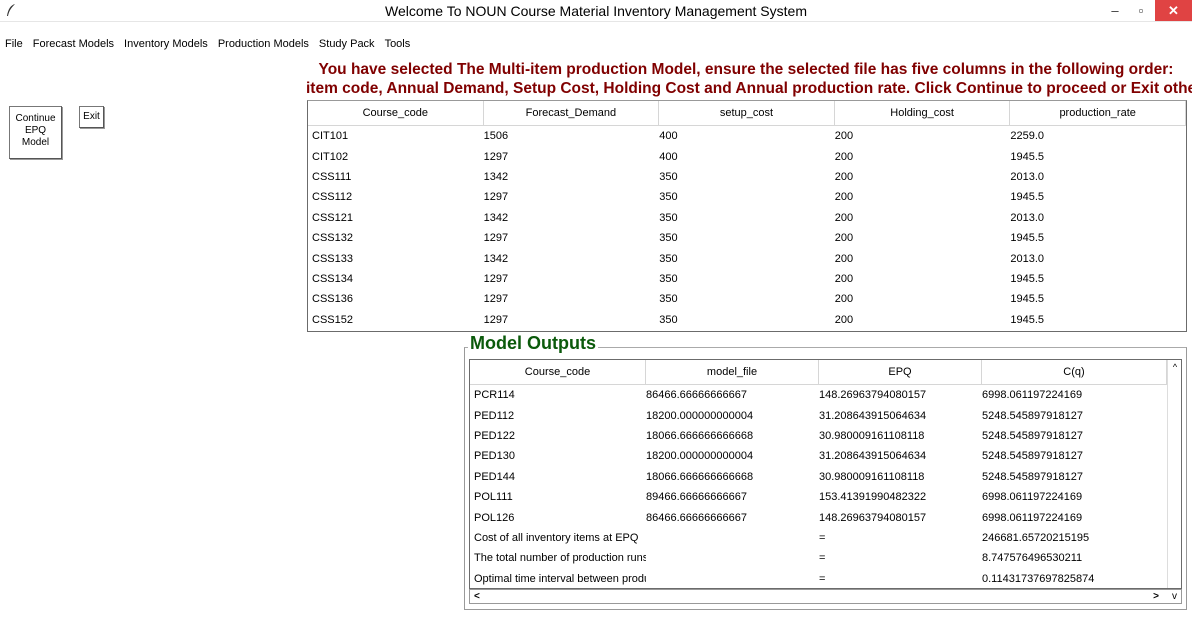 The width and height of the screenshot is (1192, 639). I want to click on table-cell: PCR114, so click(494, 395).